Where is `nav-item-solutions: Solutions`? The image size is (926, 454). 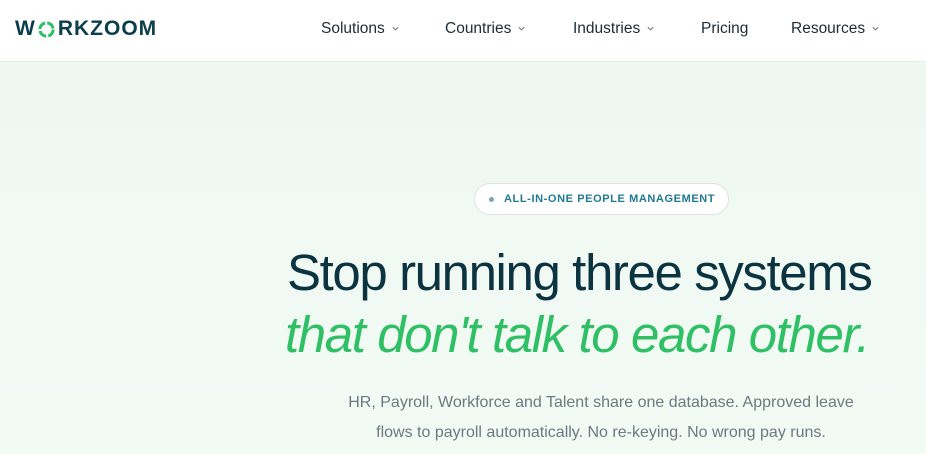 nav-item-solutions: Solutions is located at coordinates (360, 29).